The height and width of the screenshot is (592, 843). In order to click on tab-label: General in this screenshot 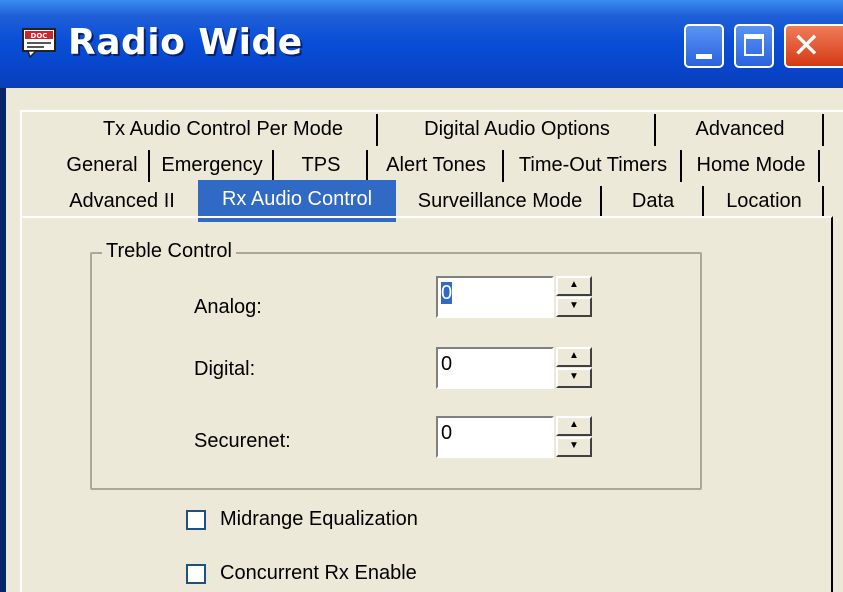, I will do `click(102, 165)`.